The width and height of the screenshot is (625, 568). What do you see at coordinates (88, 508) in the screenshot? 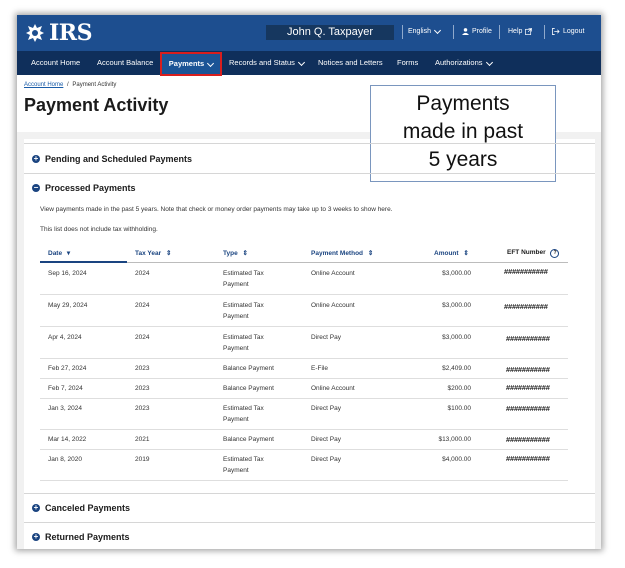
I see `accordion-canceled-label: Canceled Payments` at bounding box center [88, 508].